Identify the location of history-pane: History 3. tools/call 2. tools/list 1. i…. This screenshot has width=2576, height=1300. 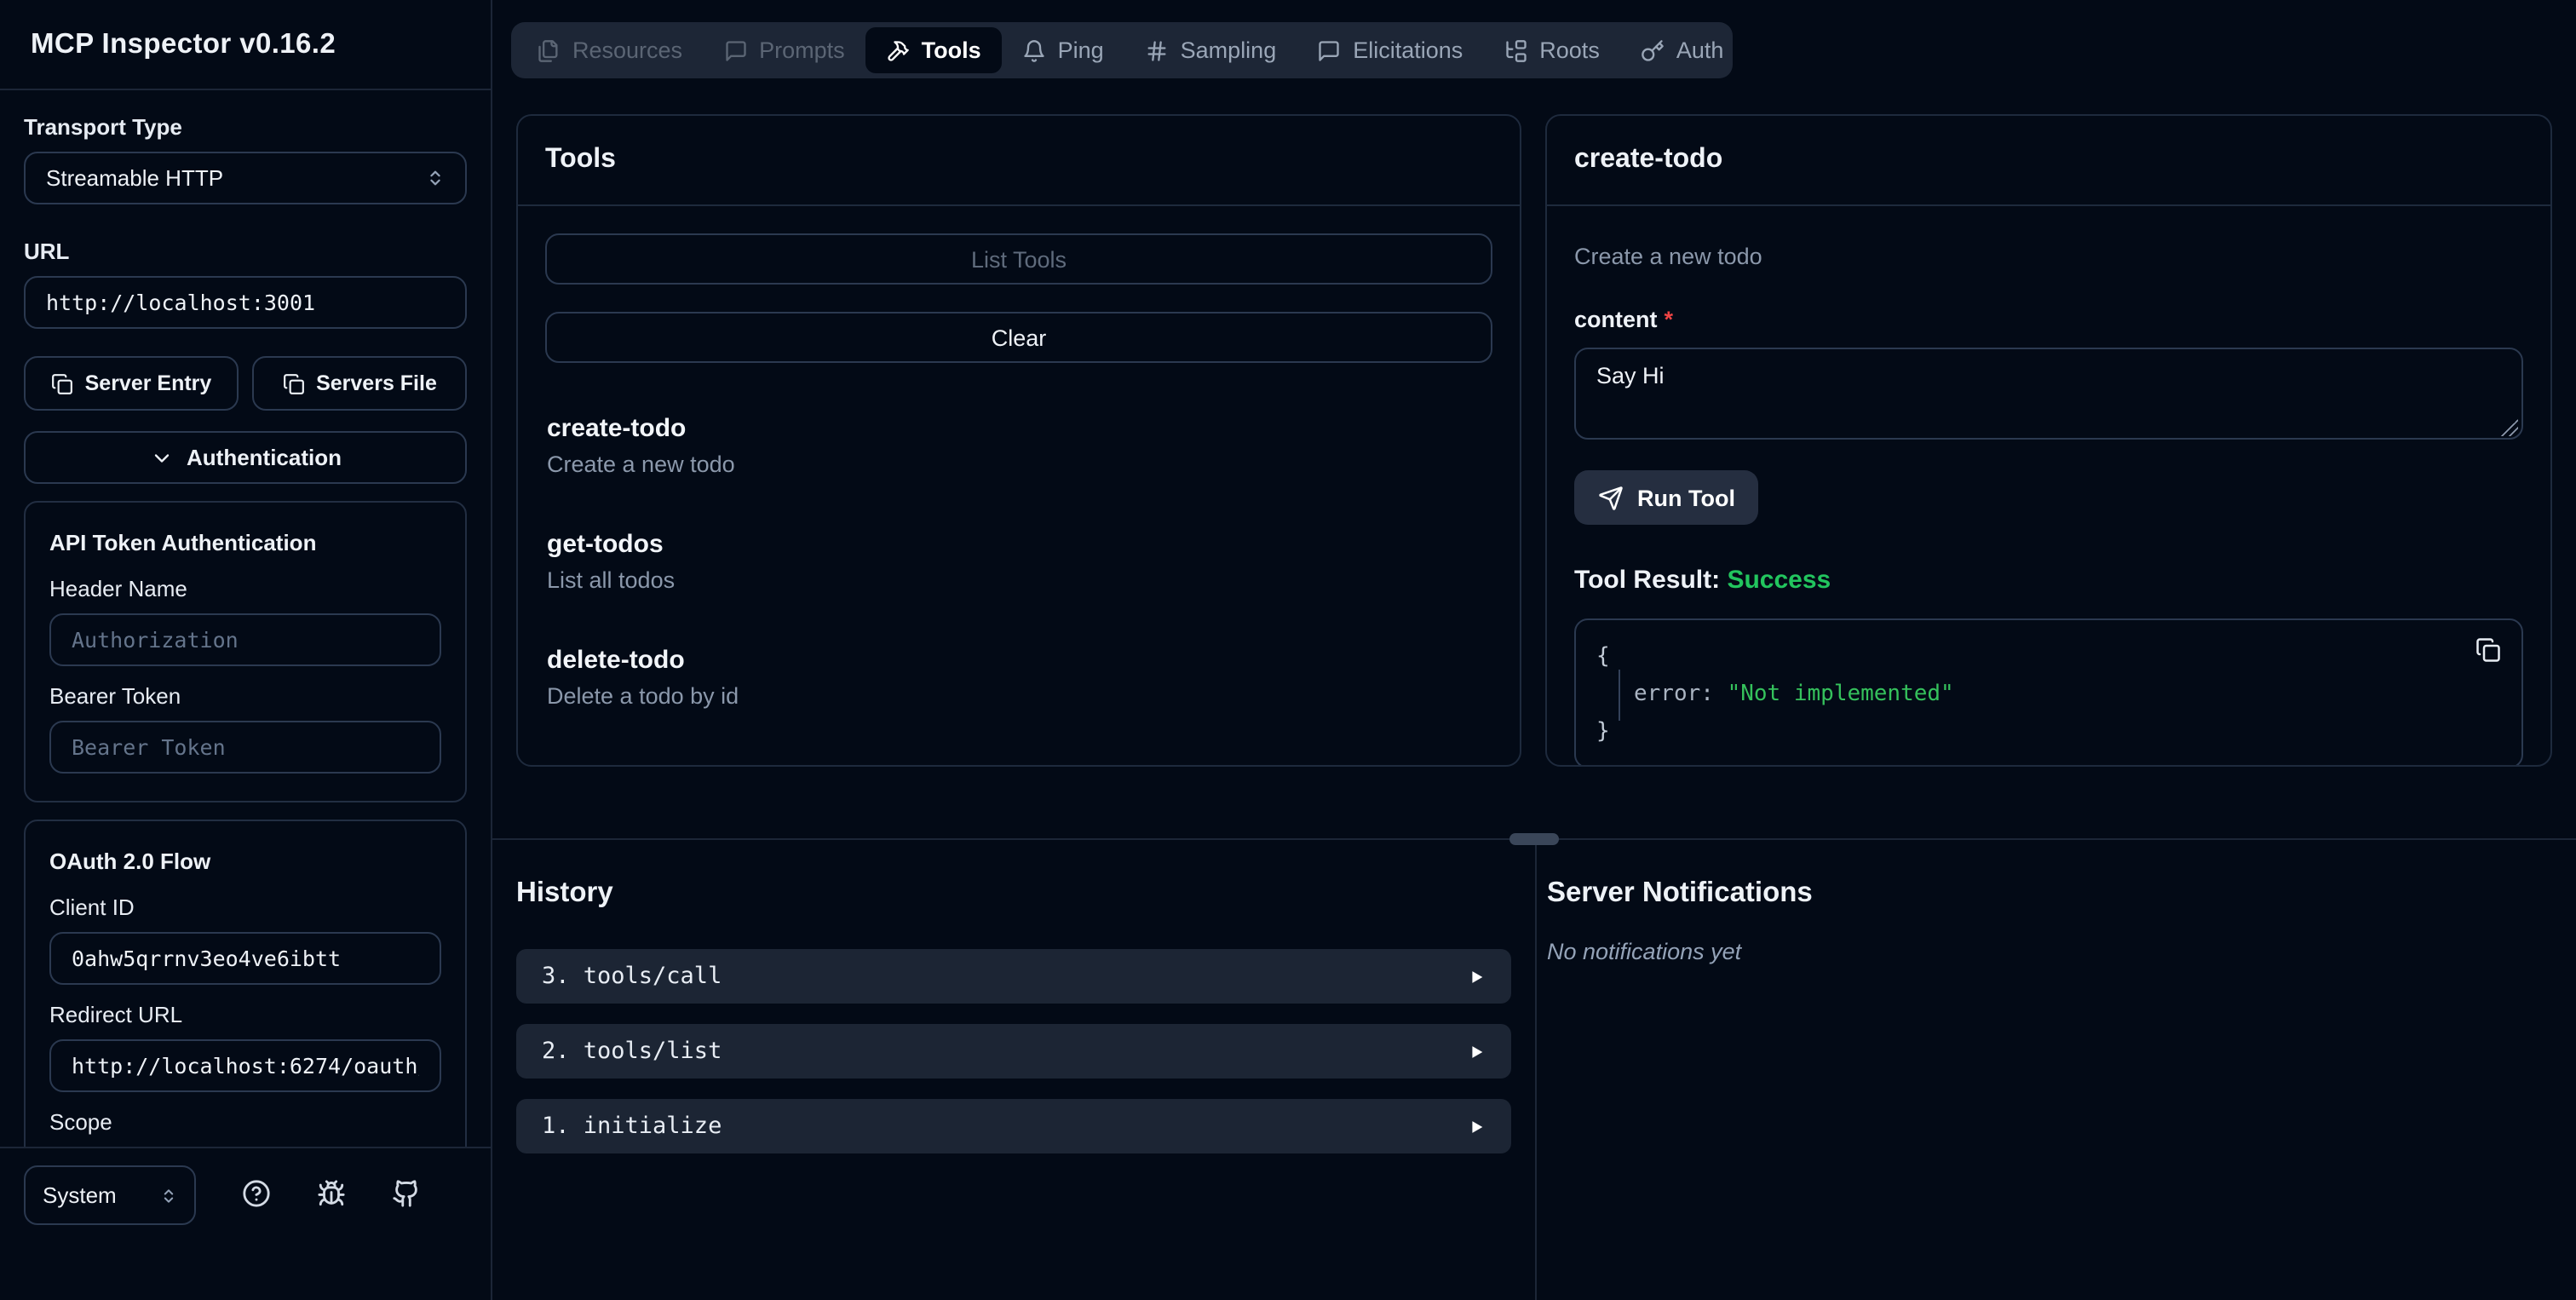
(1015, 1070).